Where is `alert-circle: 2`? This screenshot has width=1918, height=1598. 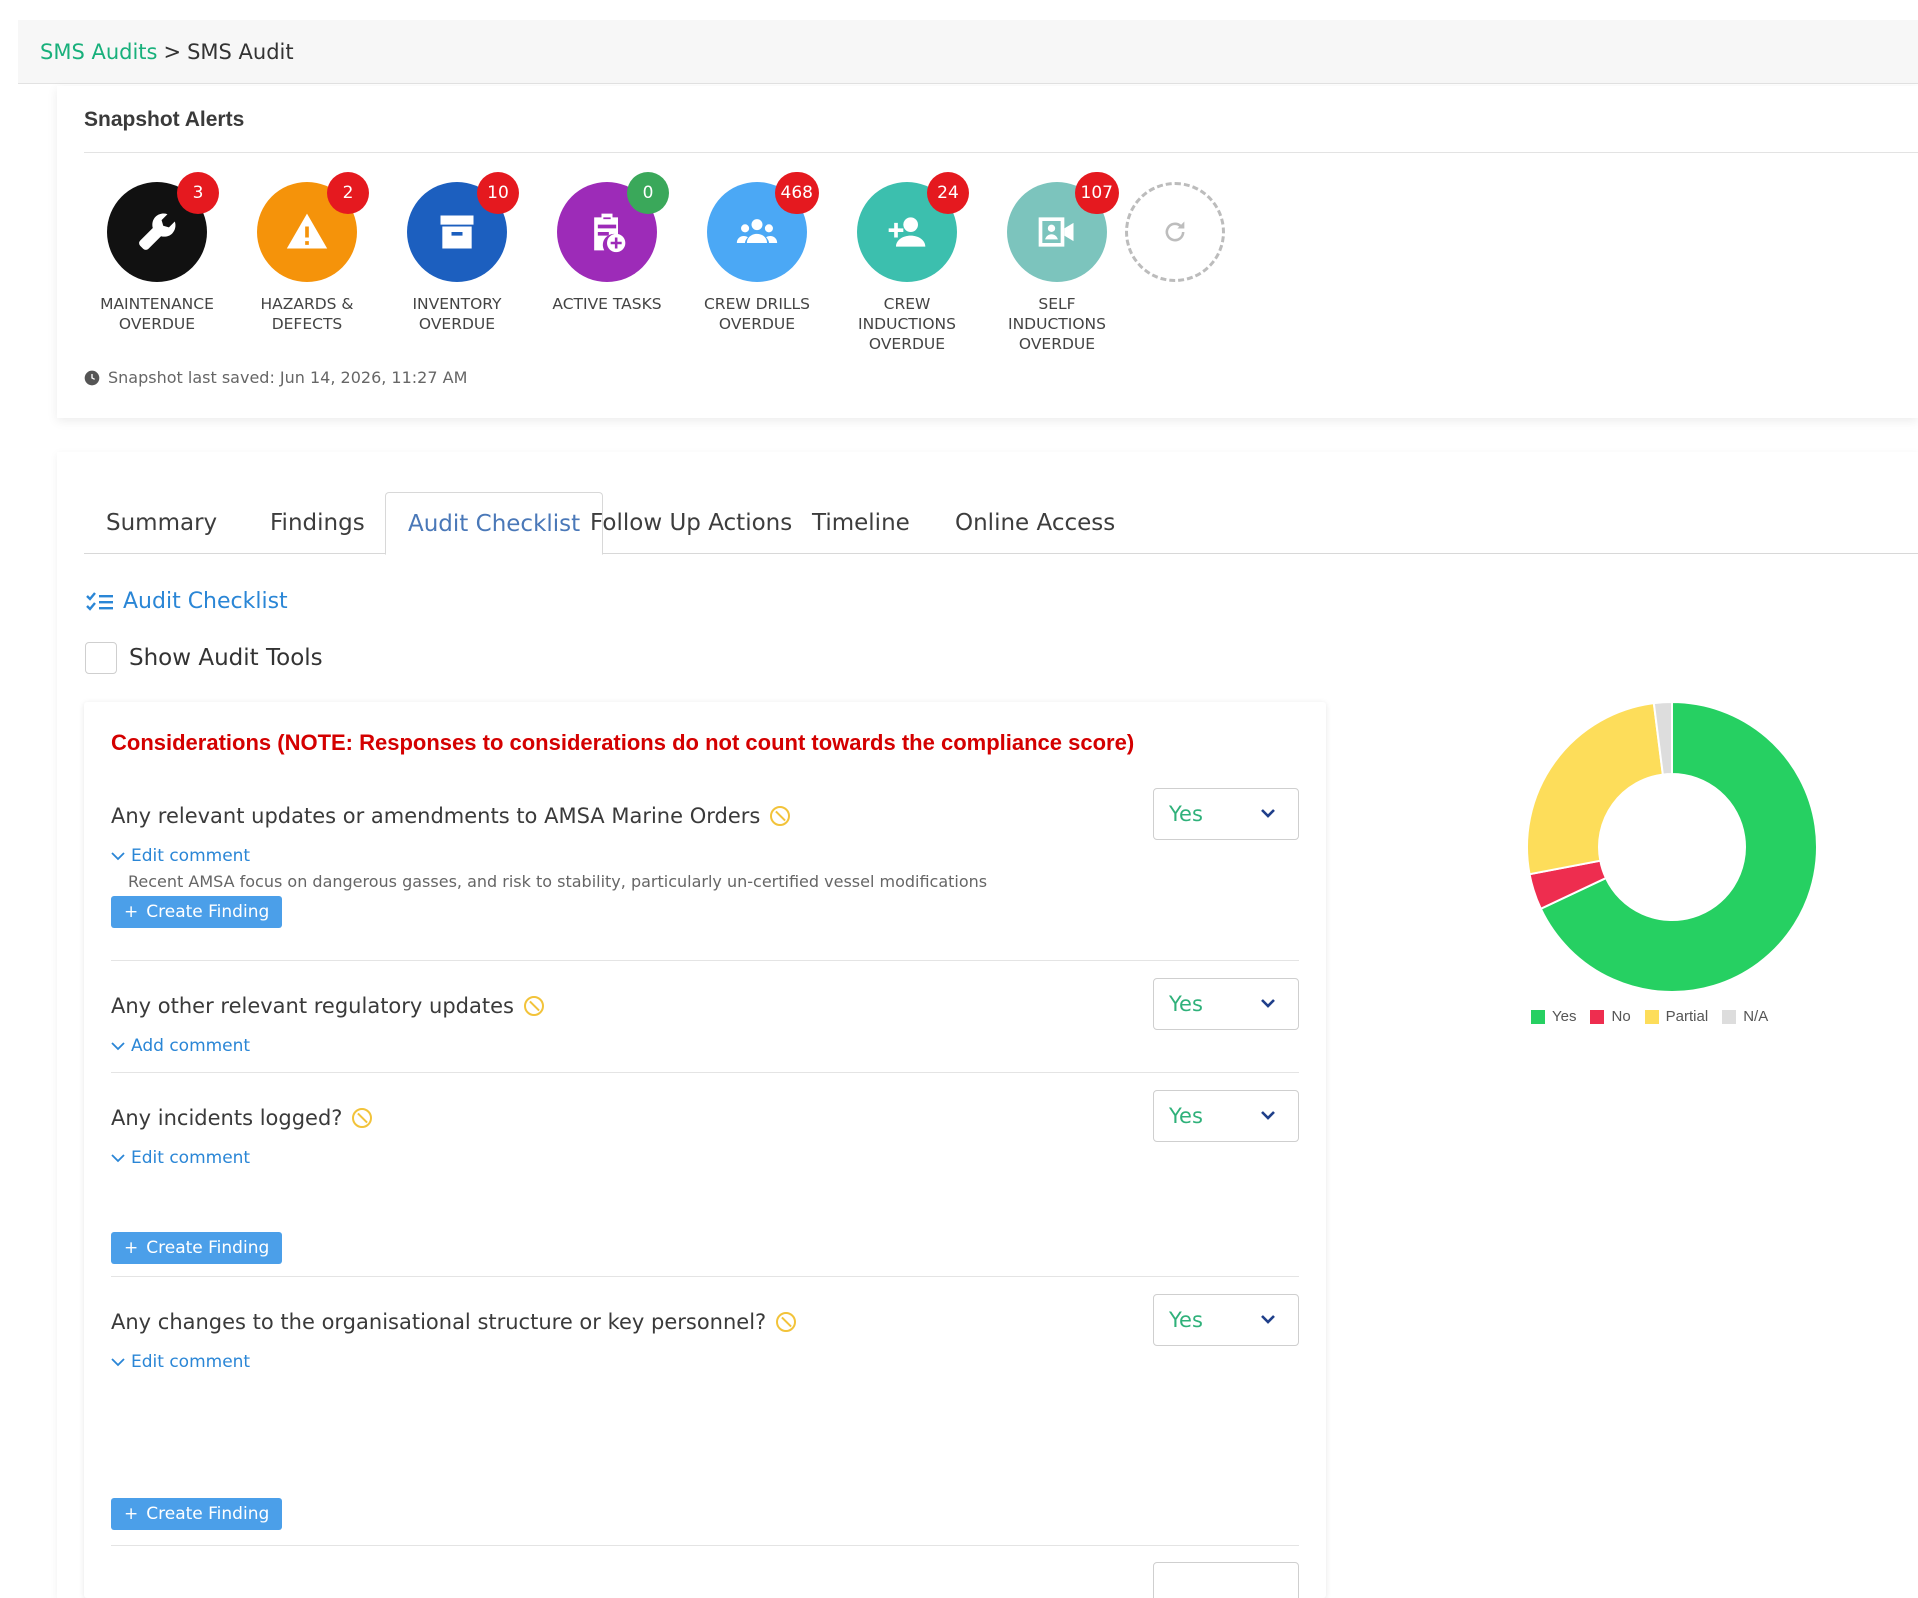 alert-circle: 2 is located at coordinates (313, 227).